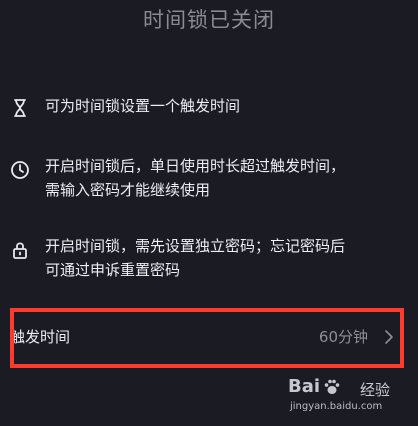  What do you see at coordinates (195, 166) in the screenshot?
I see `feature-text-line1: 开启时间锁后，单日使用时长超过触发时间，` at bounding box center [195, 166].